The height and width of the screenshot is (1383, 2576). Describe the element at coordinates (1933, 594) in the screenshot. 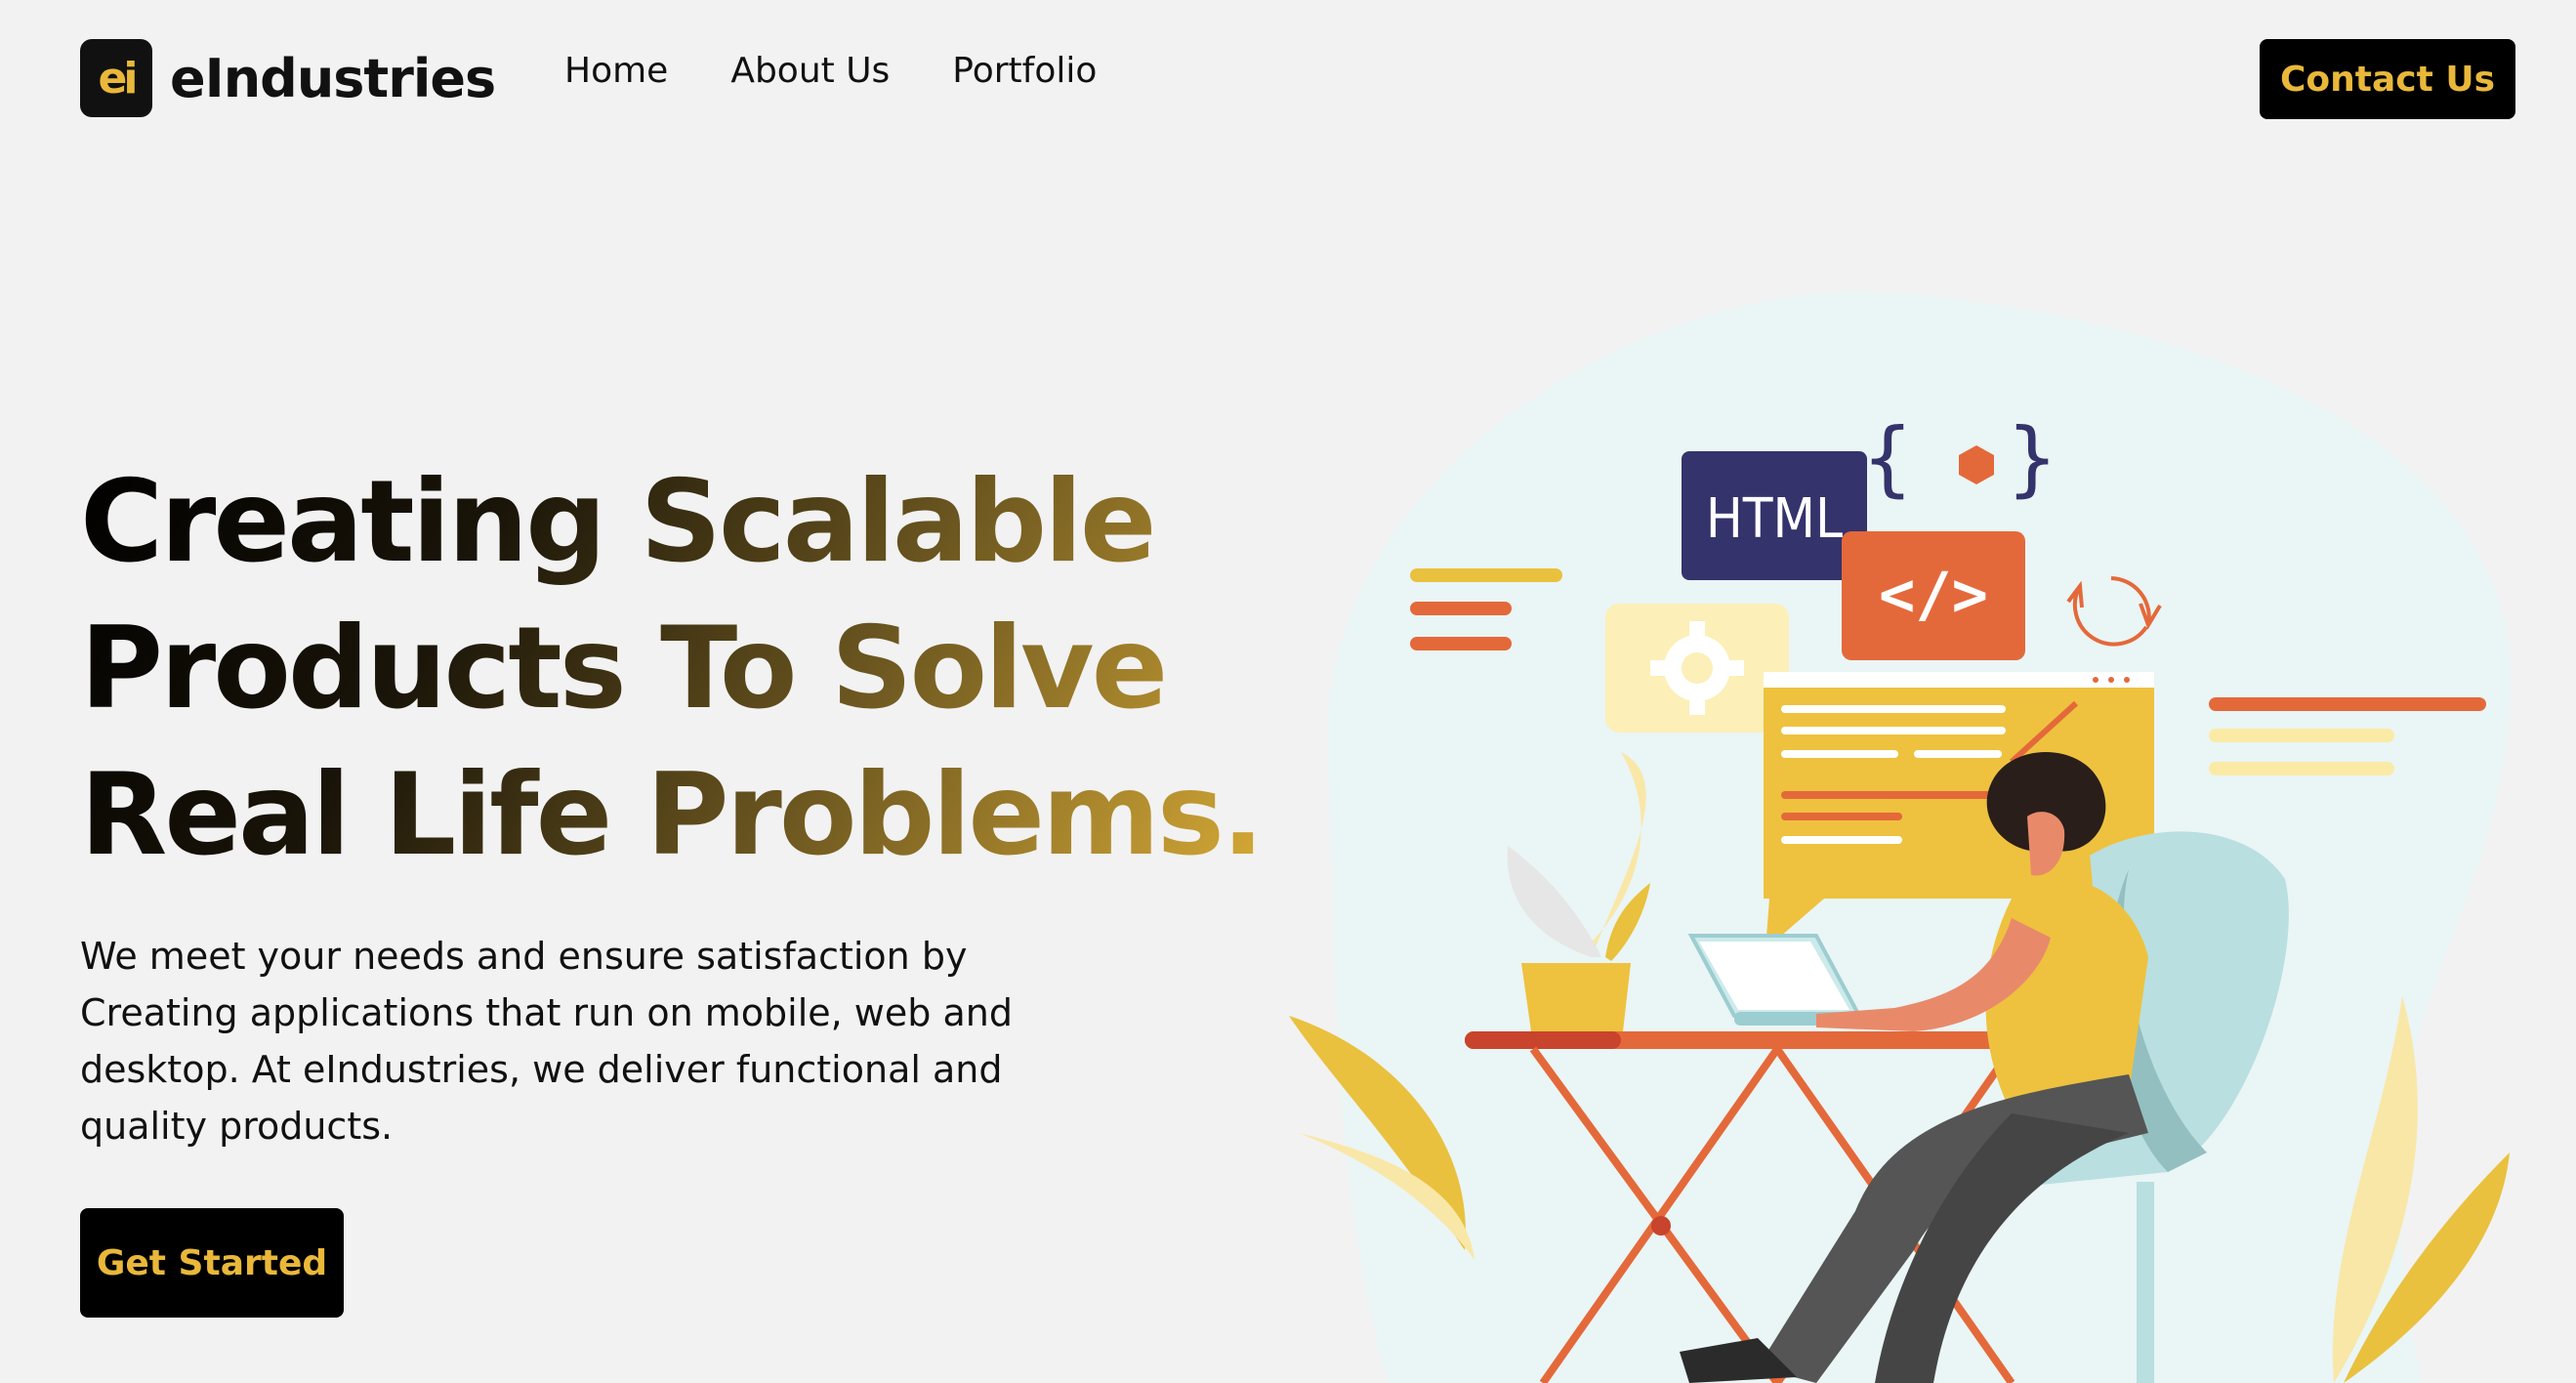

I see `code-badge-label: </>` at that location.